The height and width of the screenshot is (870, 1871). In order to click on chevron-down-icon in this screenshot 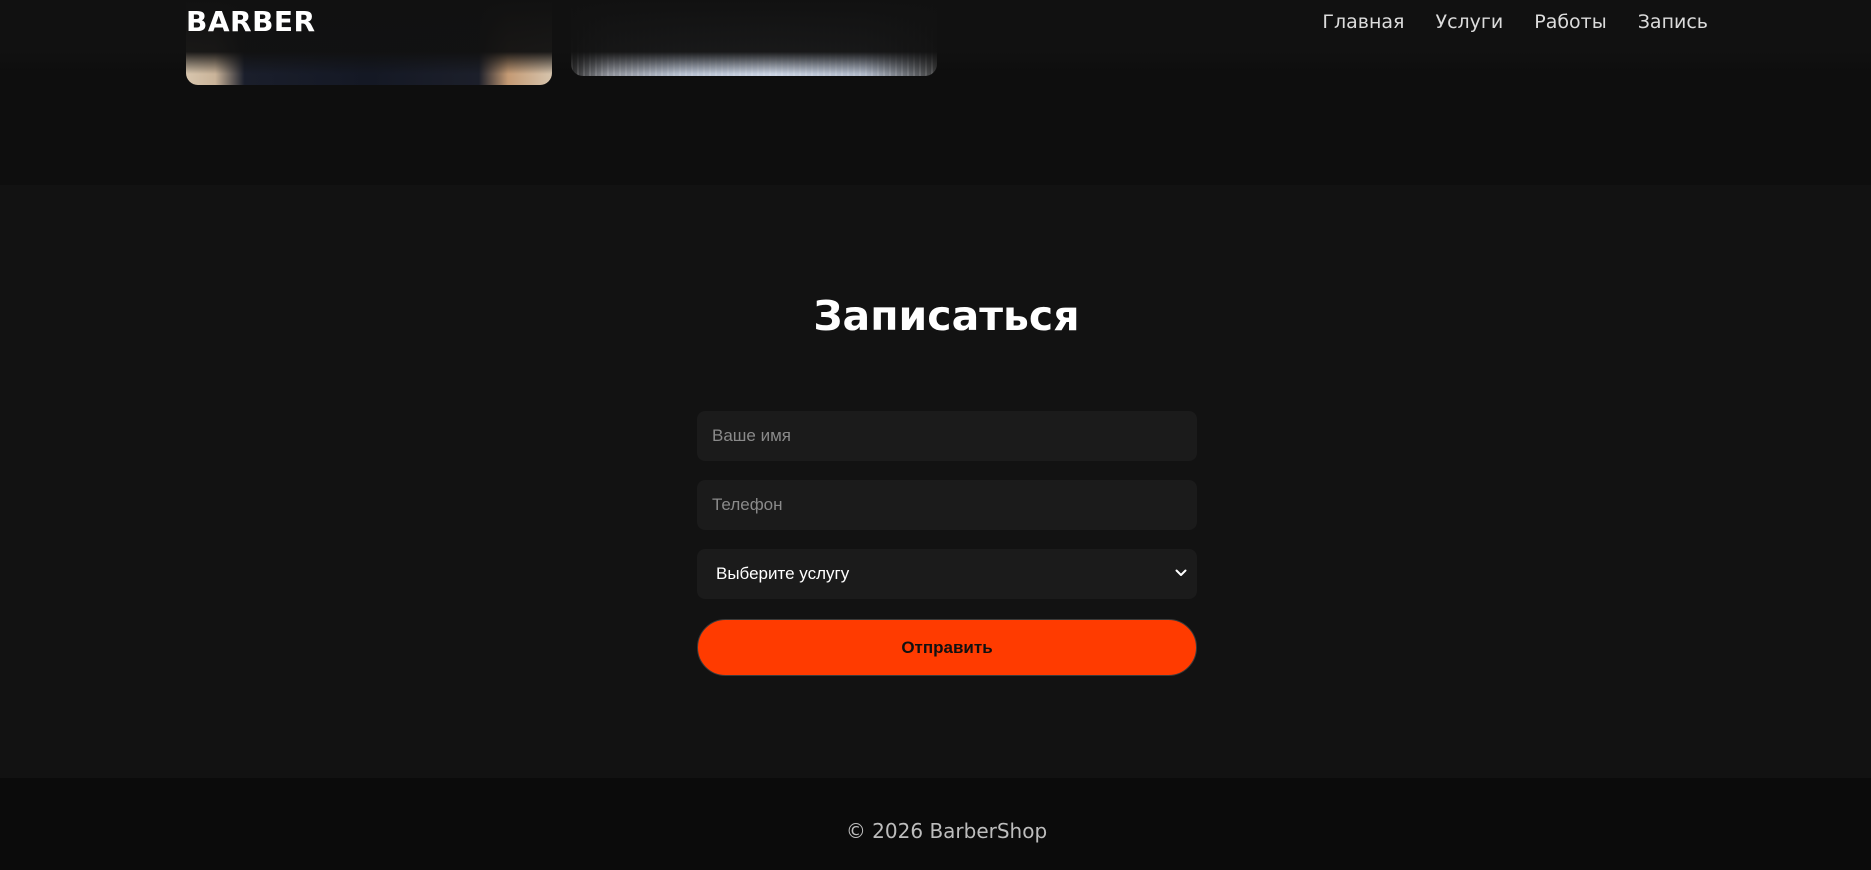, I will do `click(1181, 572)`.